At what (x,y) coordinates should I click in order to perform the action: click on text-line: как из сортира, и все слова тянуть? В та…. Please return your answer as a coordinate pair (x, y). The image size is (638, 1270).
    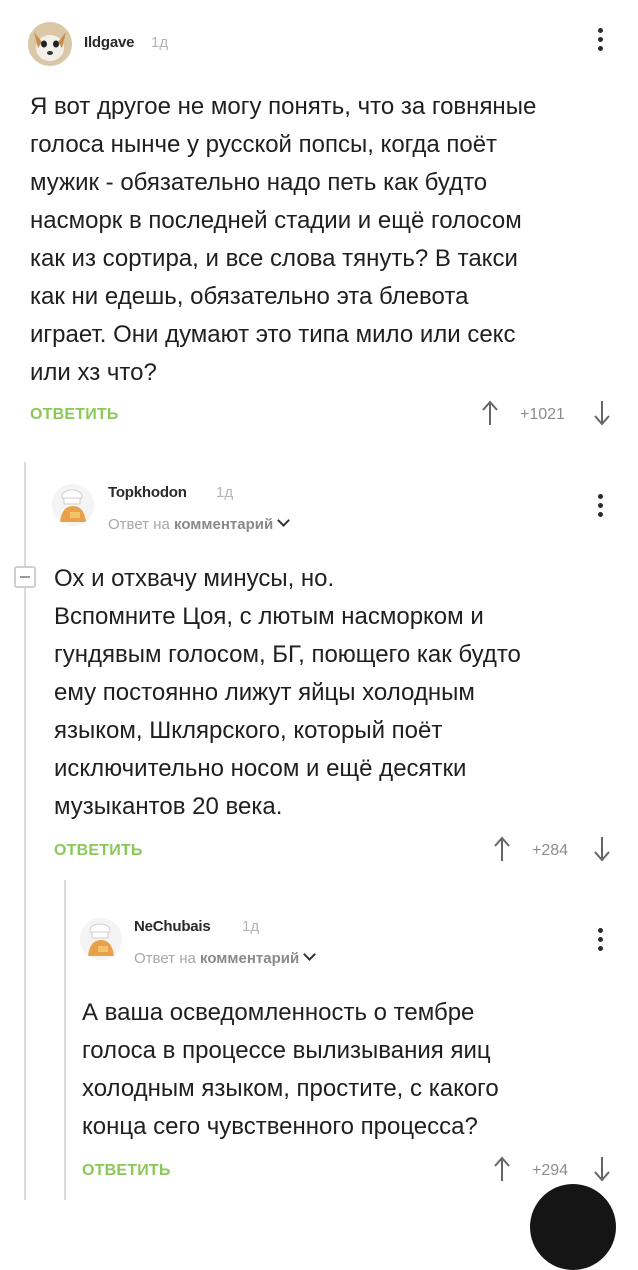
    Looking at the image, I should click on (274, 258).